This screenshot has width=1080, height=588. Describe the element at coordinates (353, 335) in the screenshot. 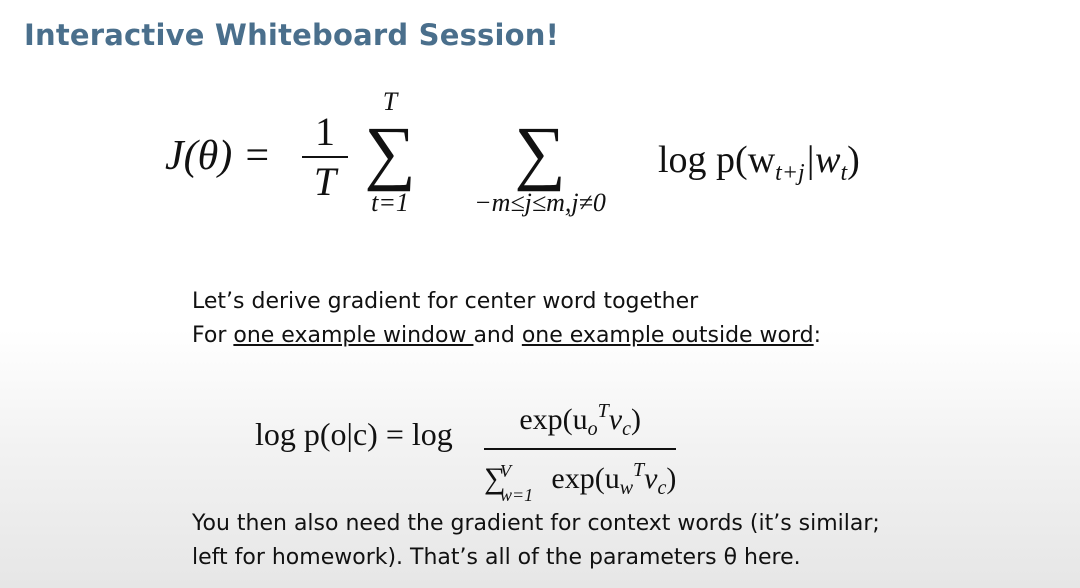

I see `underlined-phrase-window: one example window` at that location.